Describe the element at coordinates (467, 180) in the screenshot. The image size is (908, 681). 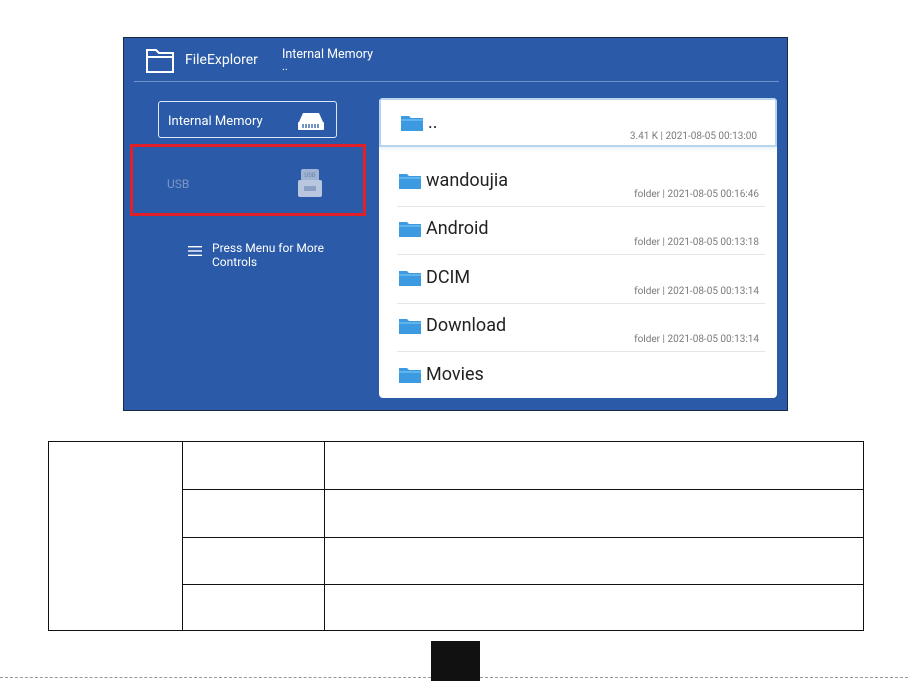
I see `file-name: wandoujia` at that location.